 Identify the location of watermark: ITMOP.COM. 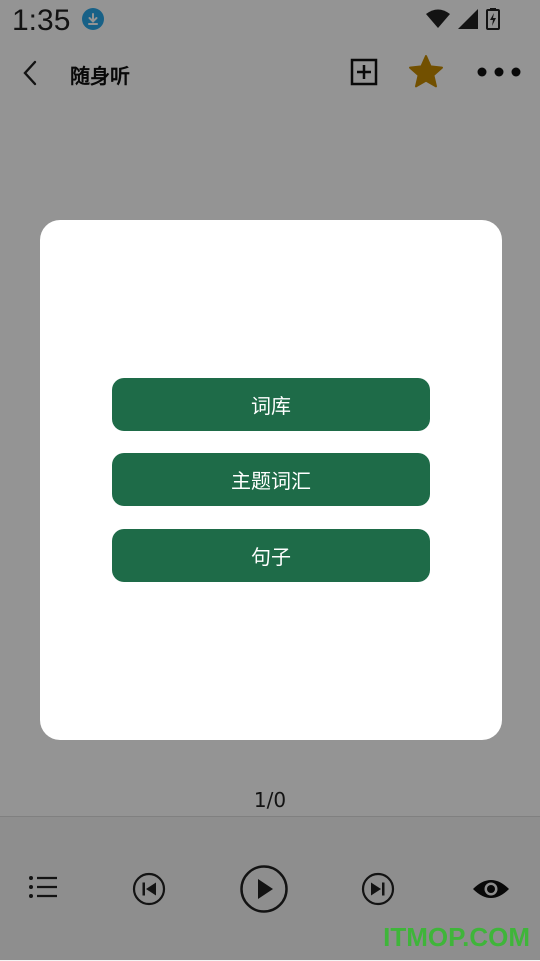
(456, 937).